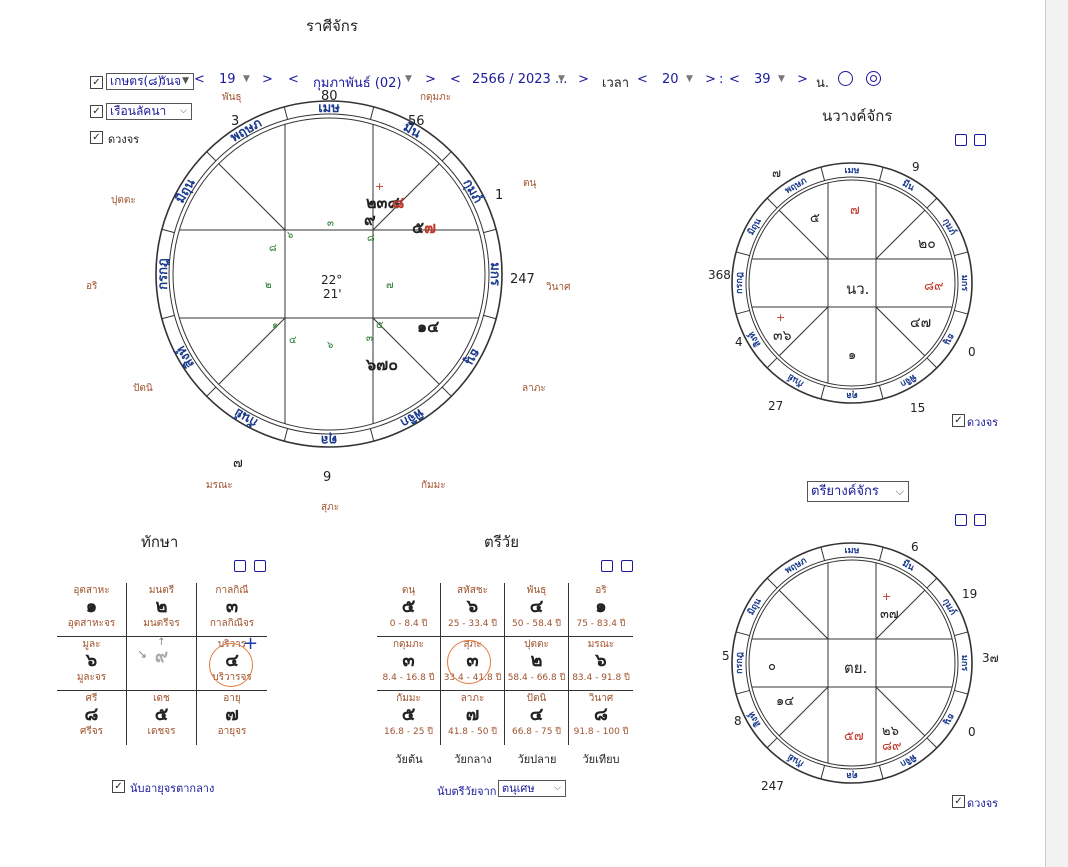 This screenshot has height=867, width=1068. I want to click on triwai-cell: อริ๑ 75 - 83.4 ปี, so click(601, 610).